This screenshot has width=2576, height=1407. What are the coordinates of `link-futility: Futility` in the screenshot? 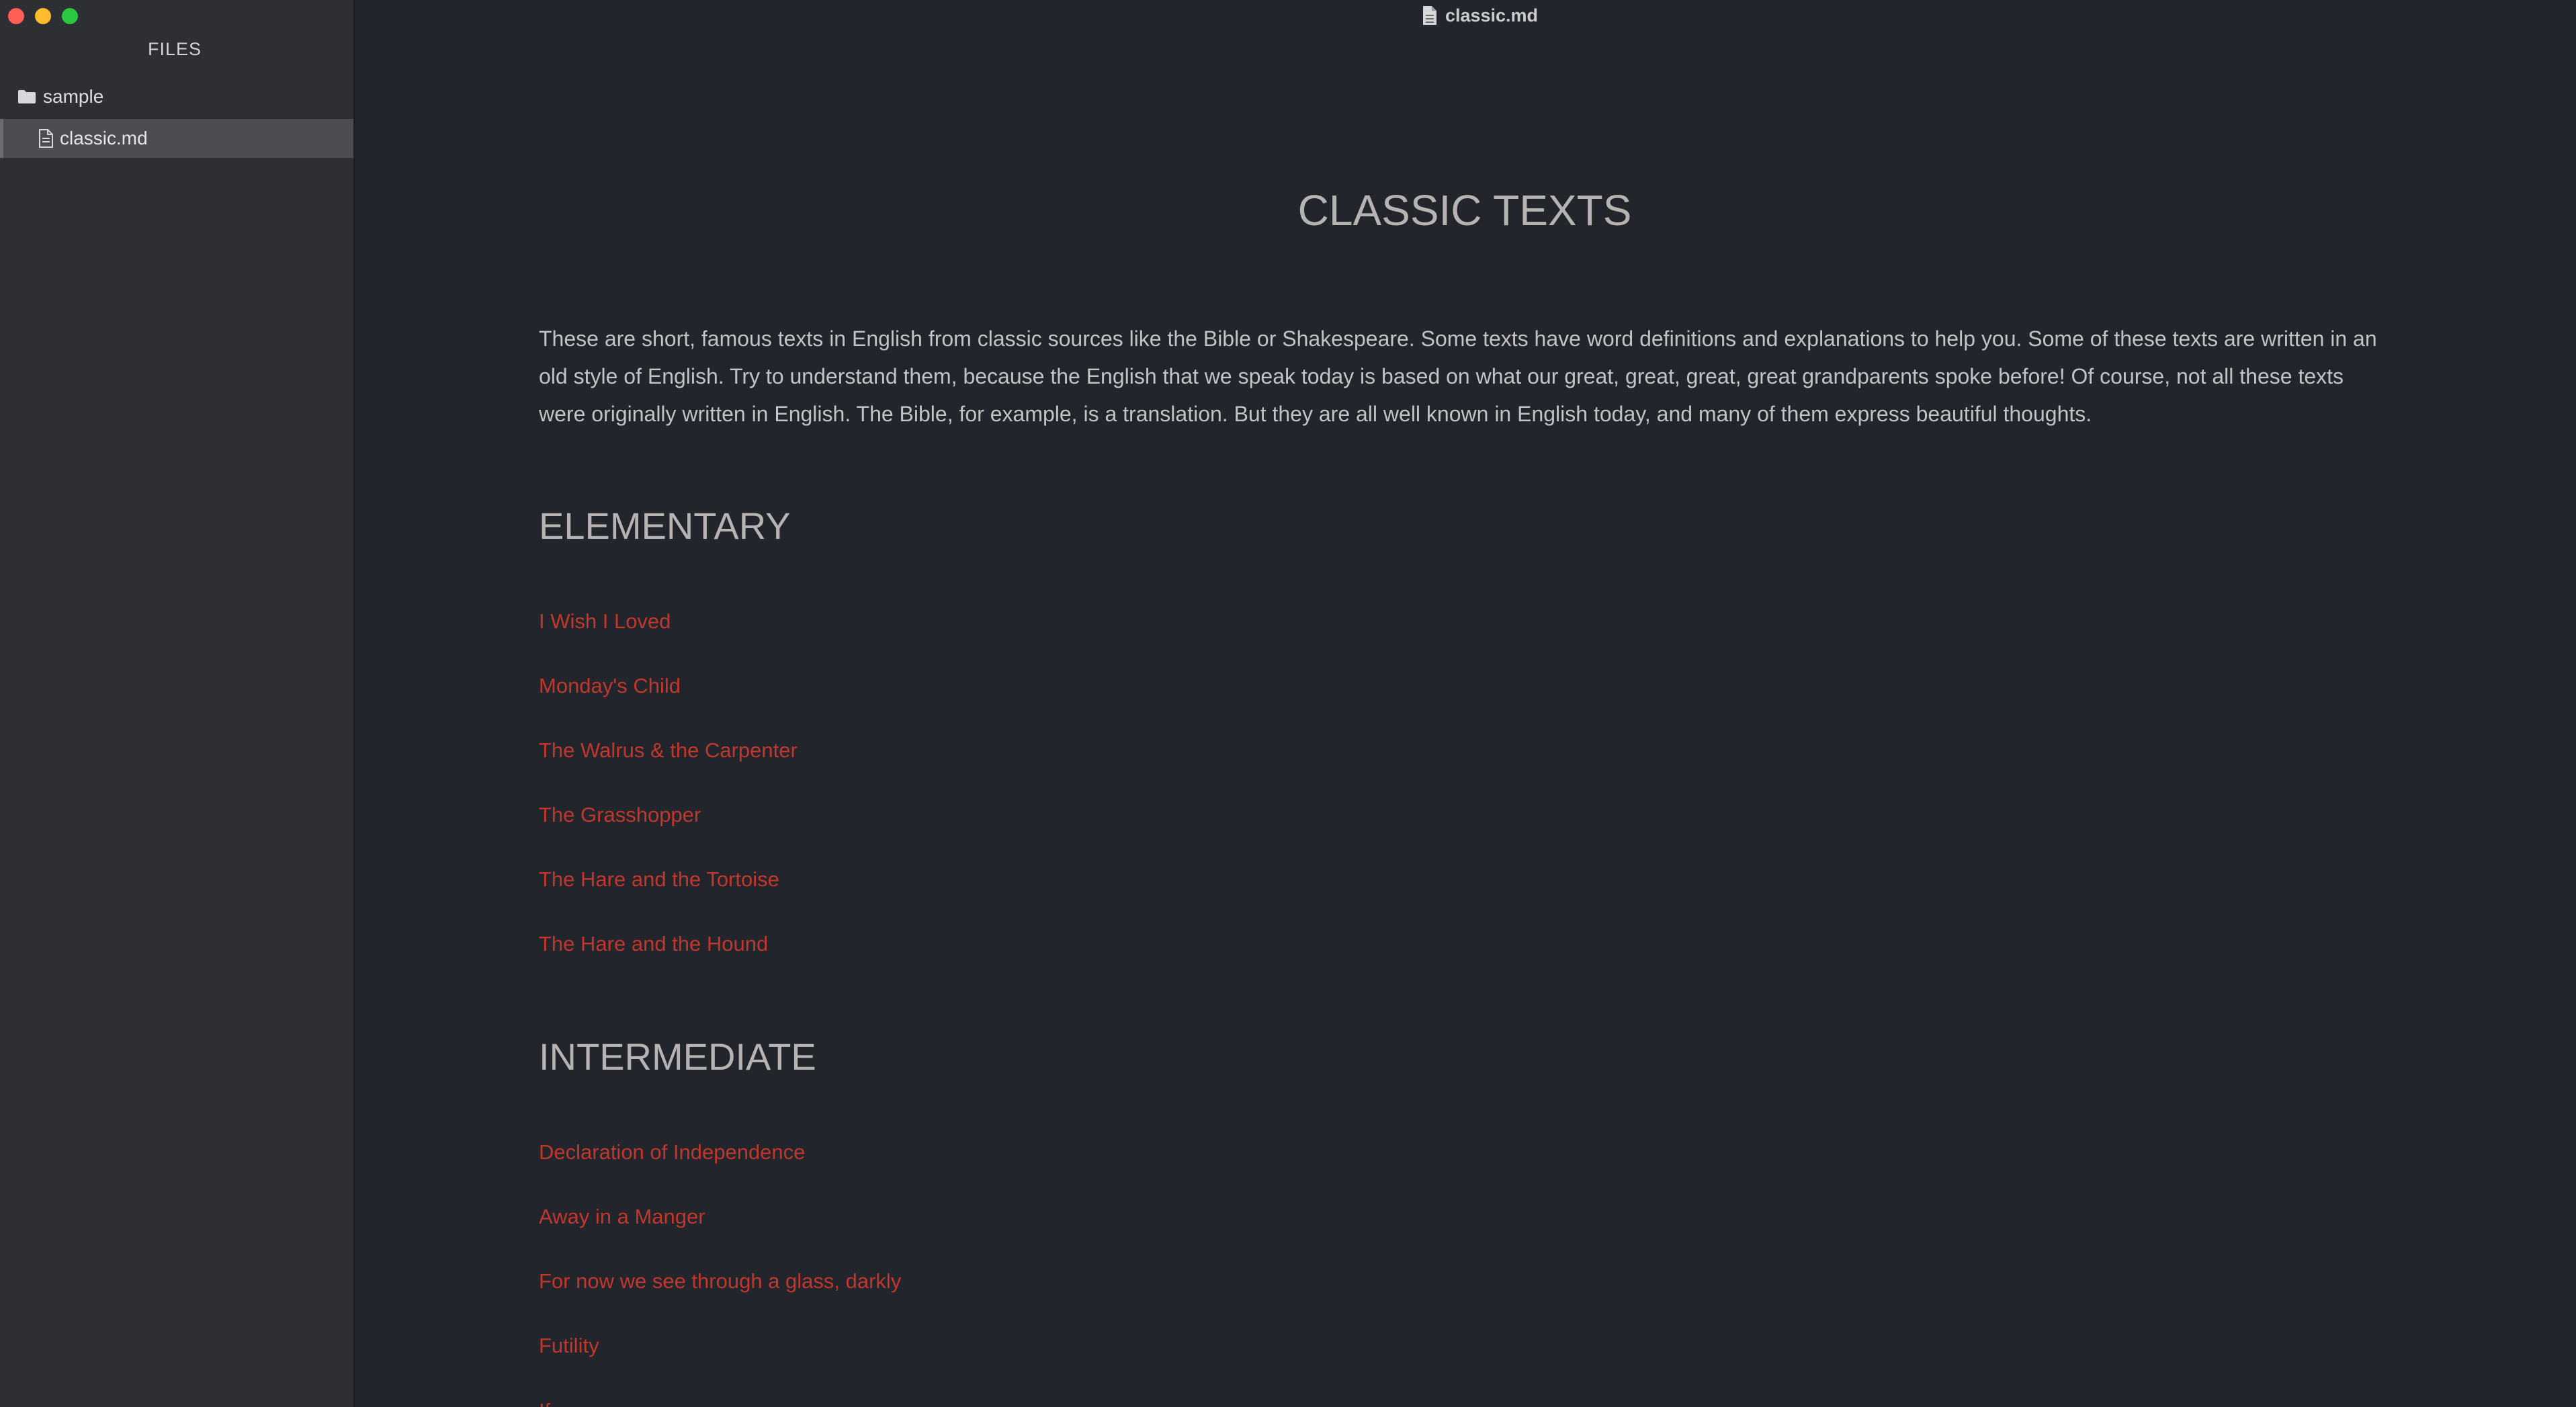 It's located at (569, 1346).